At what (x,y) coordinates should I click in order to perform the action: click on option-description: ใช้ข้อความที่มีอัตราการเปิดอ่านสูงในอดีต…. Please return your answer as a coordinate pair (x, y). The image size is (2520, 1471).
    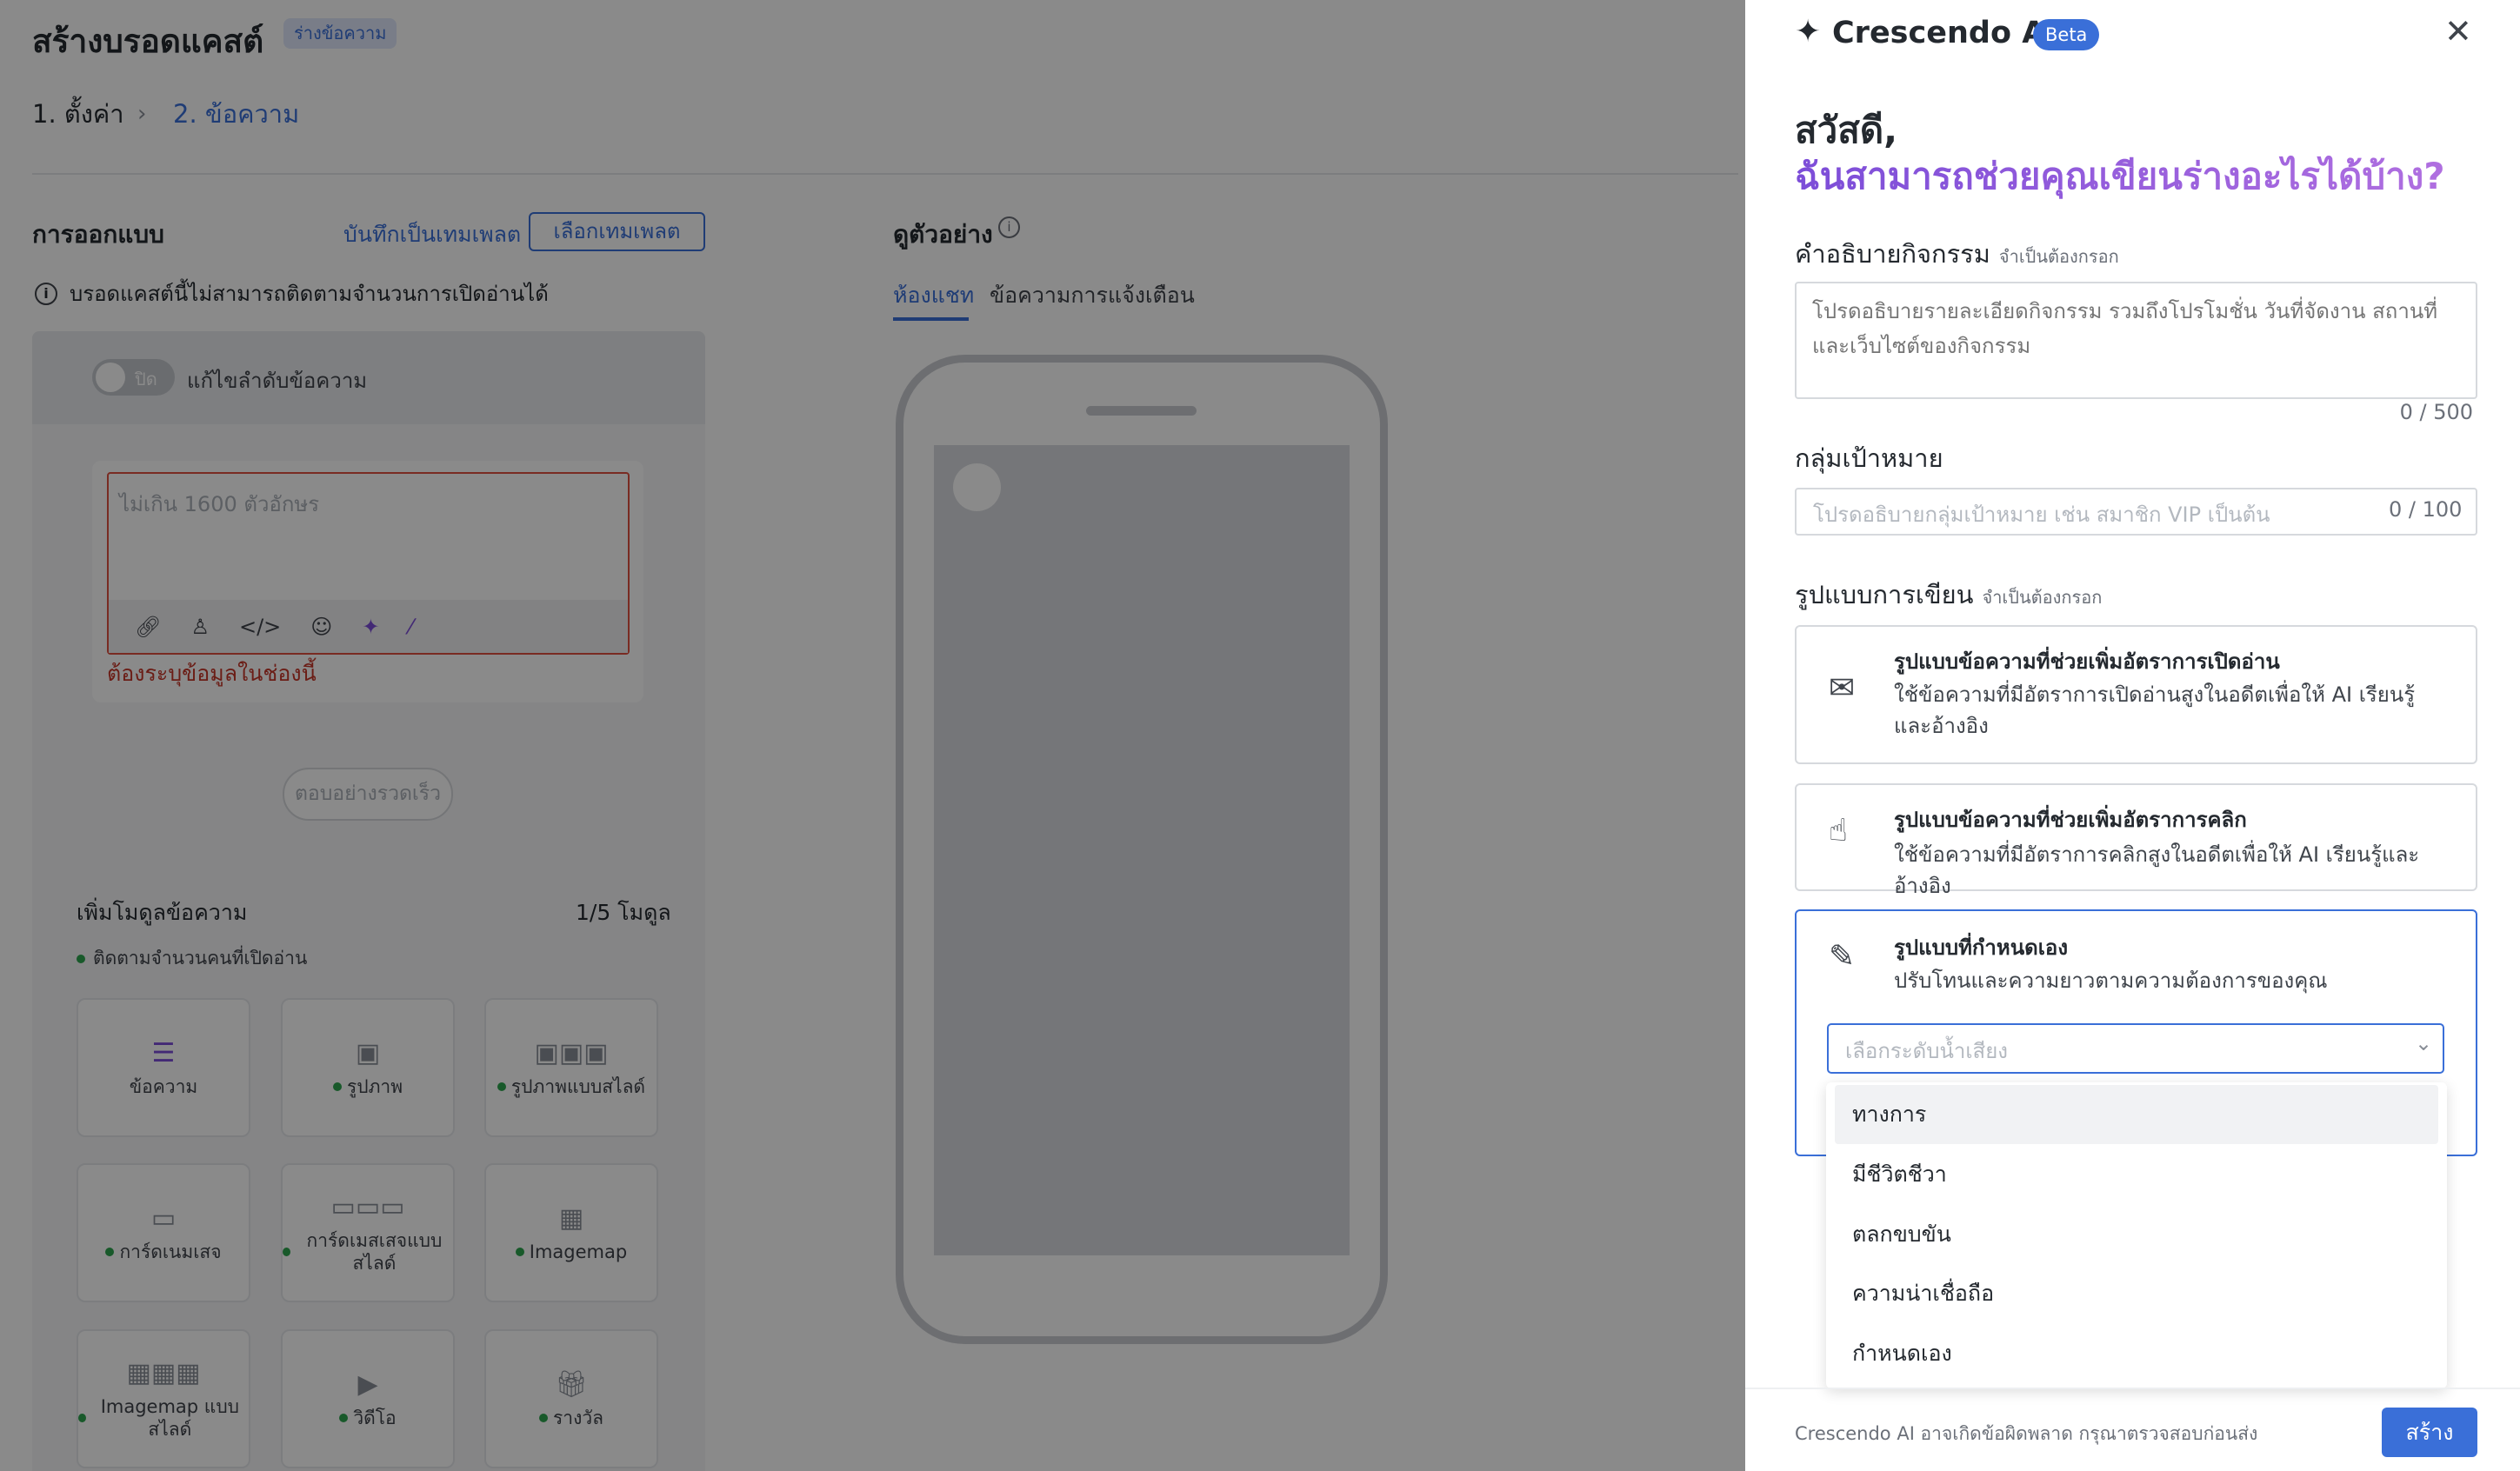
    Looking at the image, I should click on (2155, 710).